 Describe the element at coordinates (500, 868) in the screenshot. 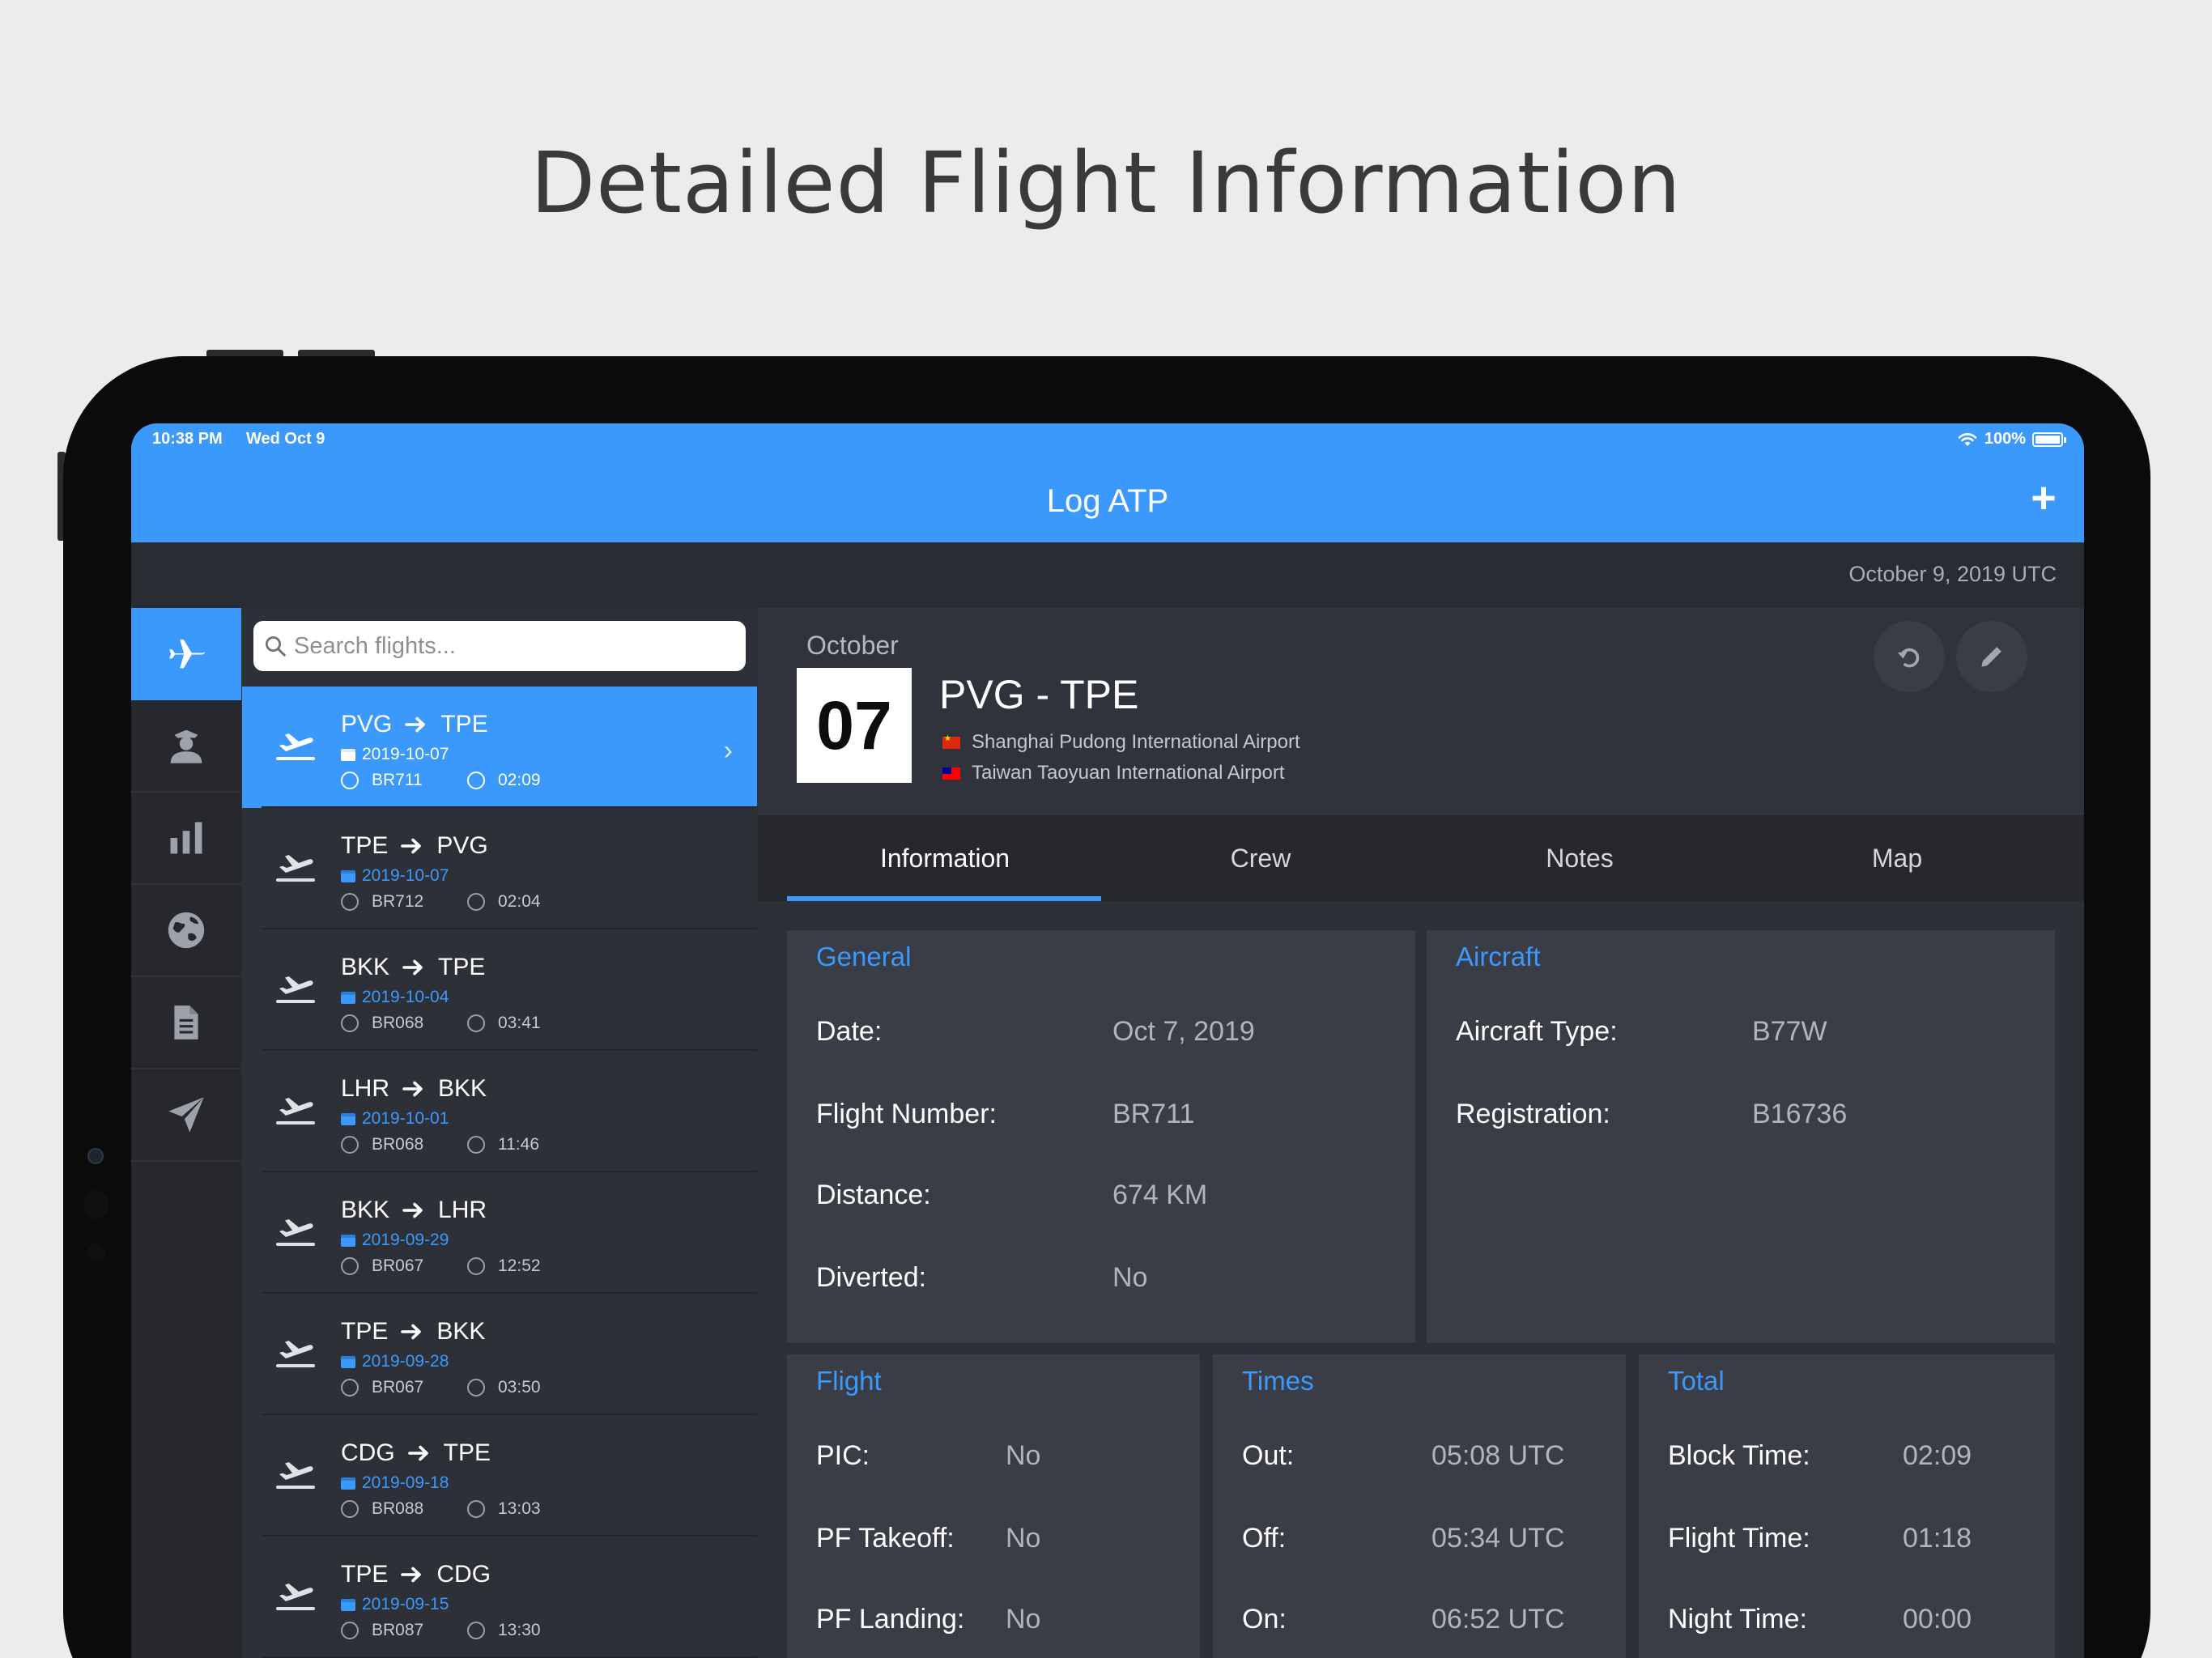

I see `flight-row: TPE PVG 2019-10-07 BR712 02:04` at that location.